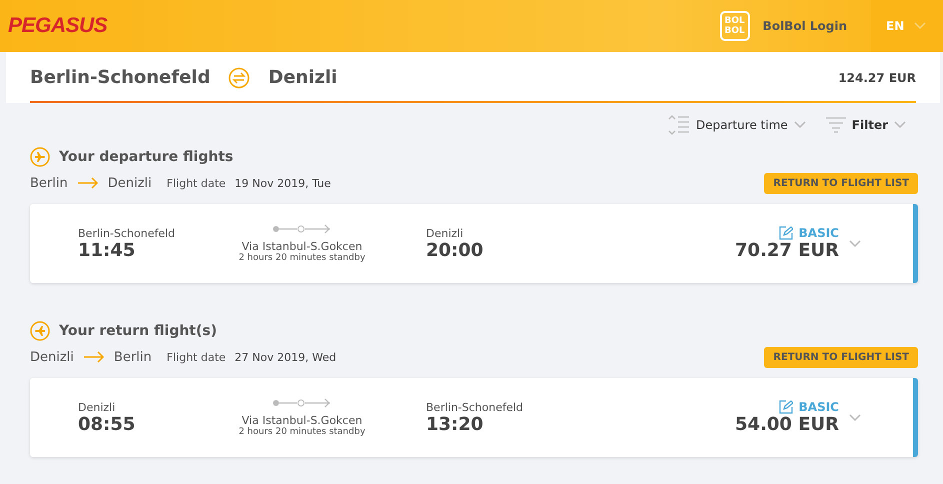 This screenshot has width=943, height=484. I want to click on swap-icon, so click(239, 77).